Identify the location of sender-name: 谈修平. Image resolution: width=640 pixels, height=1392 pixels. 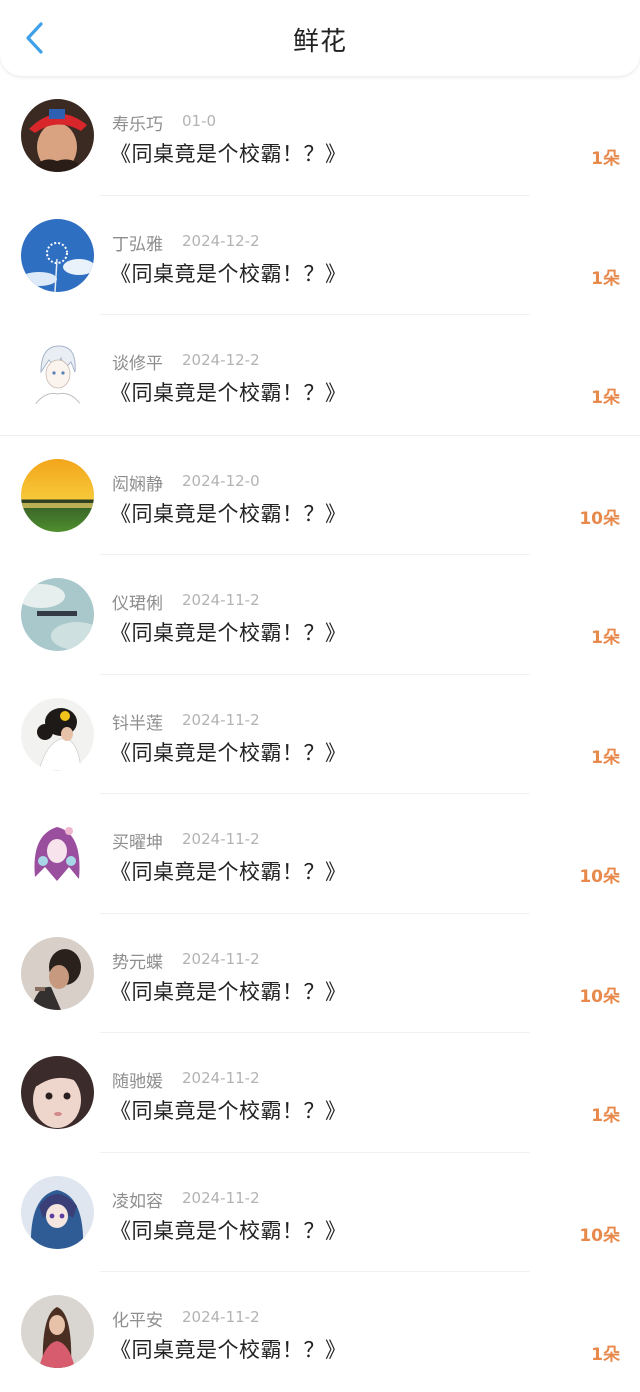
(137, 364).